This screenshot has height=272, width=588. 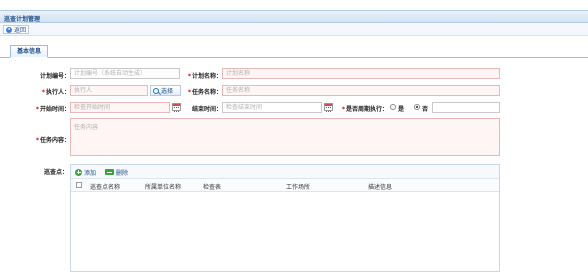 I want to click on periodic-no-label: 否, so click(x=425, y=109).